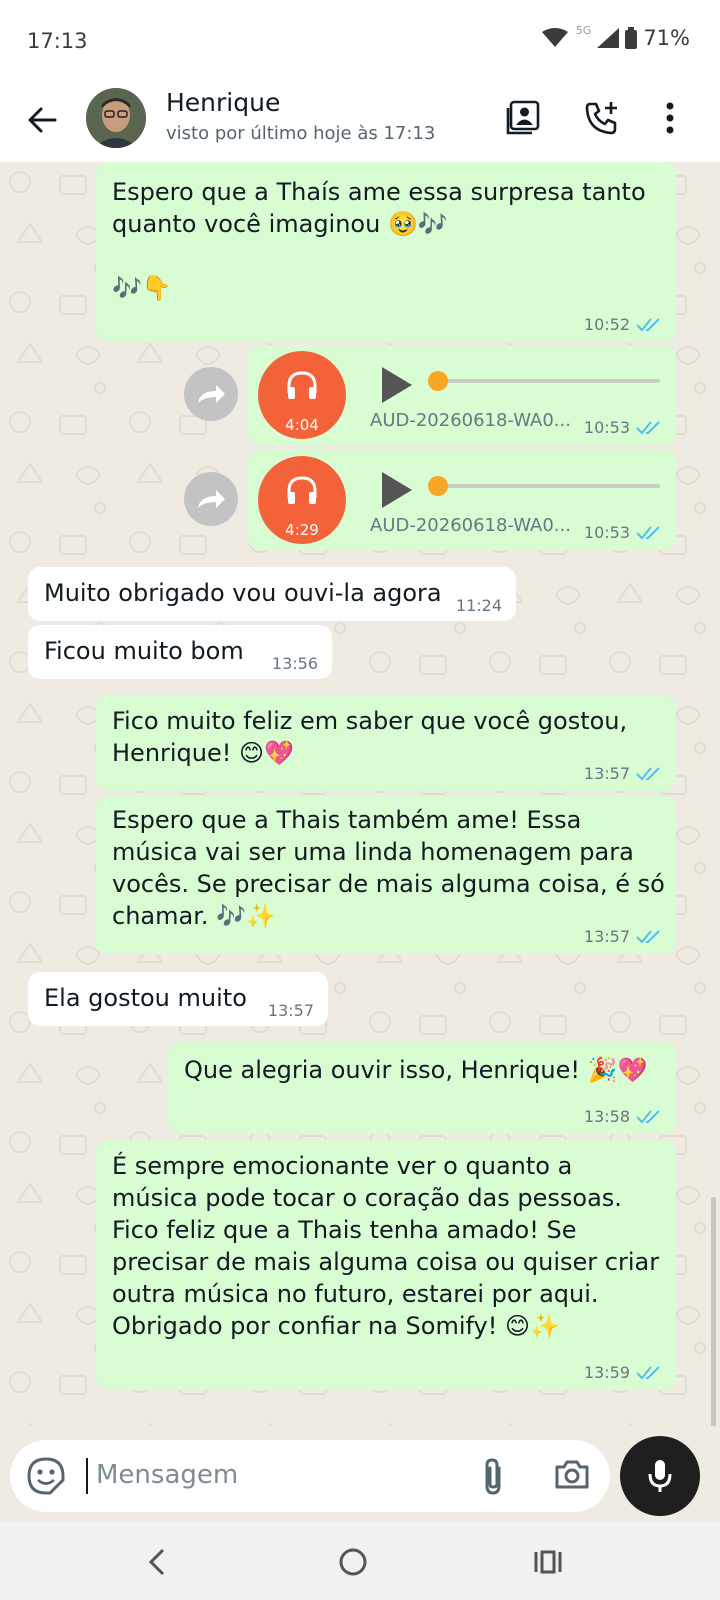  I want to click on audio-avatar: 4:04, so click(302, 395).